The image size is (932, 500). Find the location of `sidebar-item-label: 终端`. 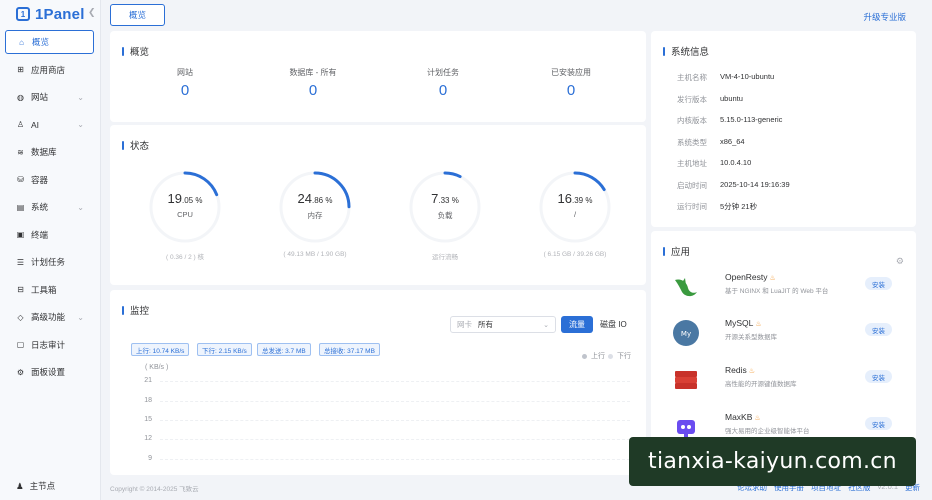

sidebar-item-label: 终端 is located at coordinates (40, 234).